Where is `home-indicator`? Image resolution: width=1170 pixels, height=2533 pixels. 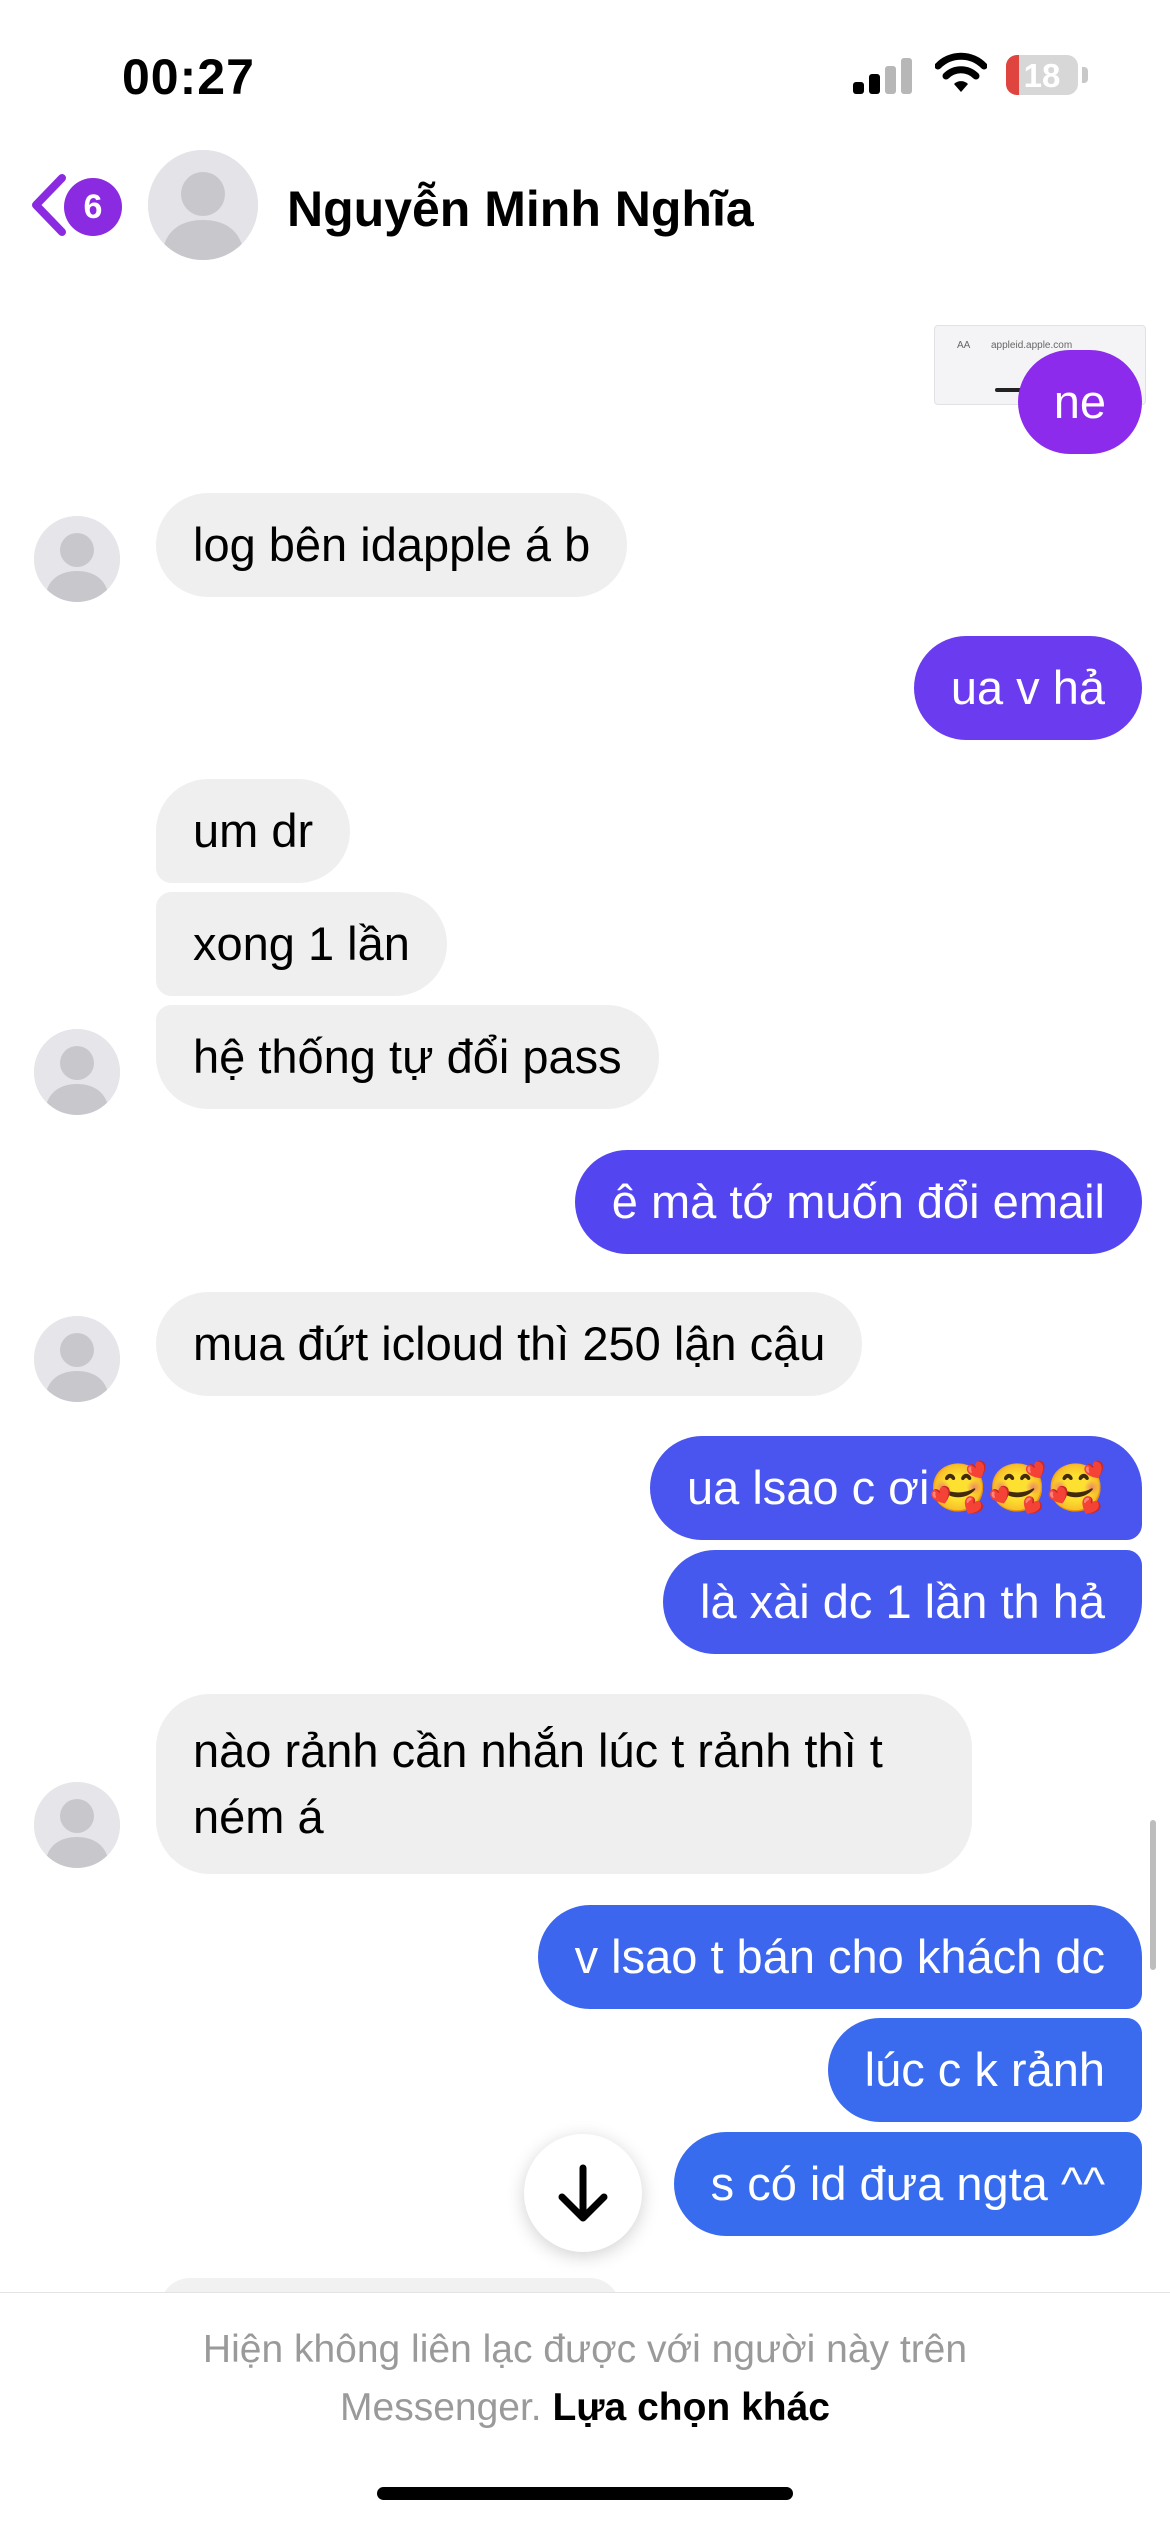
home-indicator is located at coordinates (585, 2493).